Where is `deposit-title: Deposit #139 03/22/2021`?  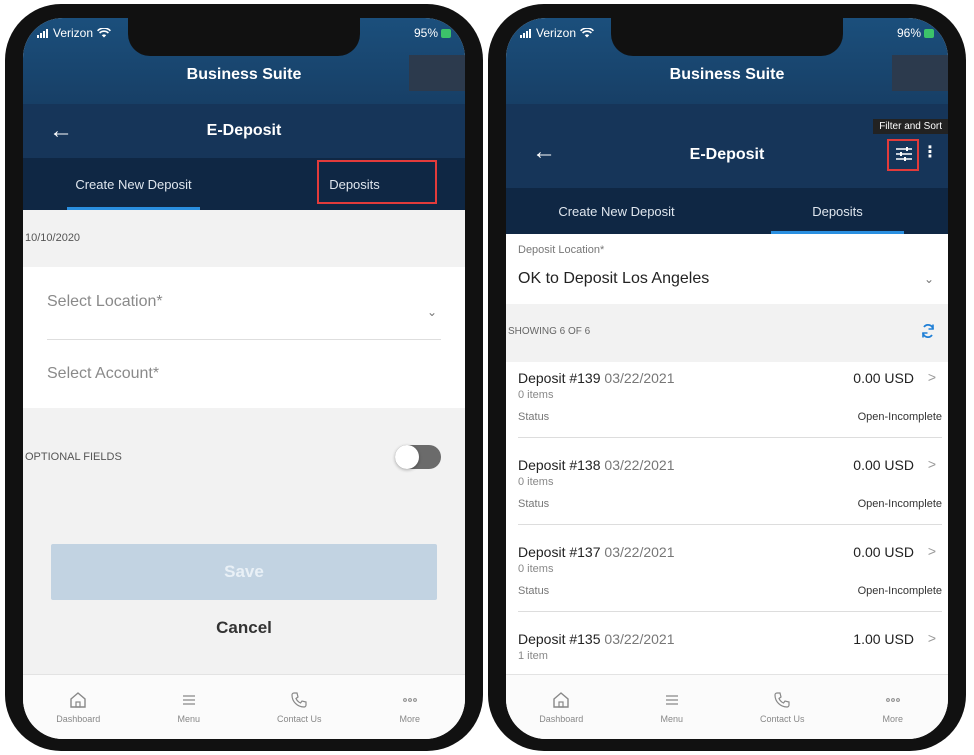 deposit-title: Deposit #139 03/22/2021 is located at coordinates (596, 378).